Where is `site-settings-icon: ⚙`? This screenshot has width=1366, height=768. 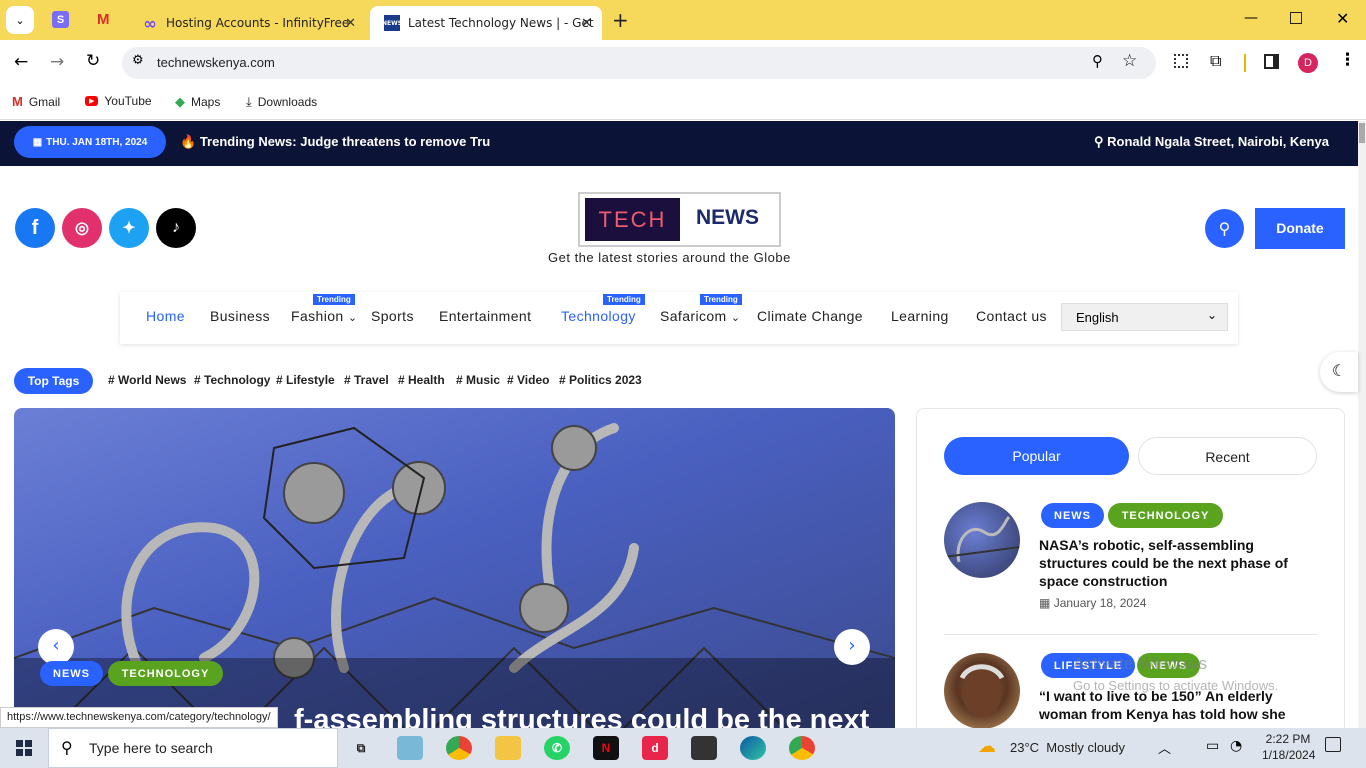
site-settings-icon: ⚙ is located at coordinates (138, 60).